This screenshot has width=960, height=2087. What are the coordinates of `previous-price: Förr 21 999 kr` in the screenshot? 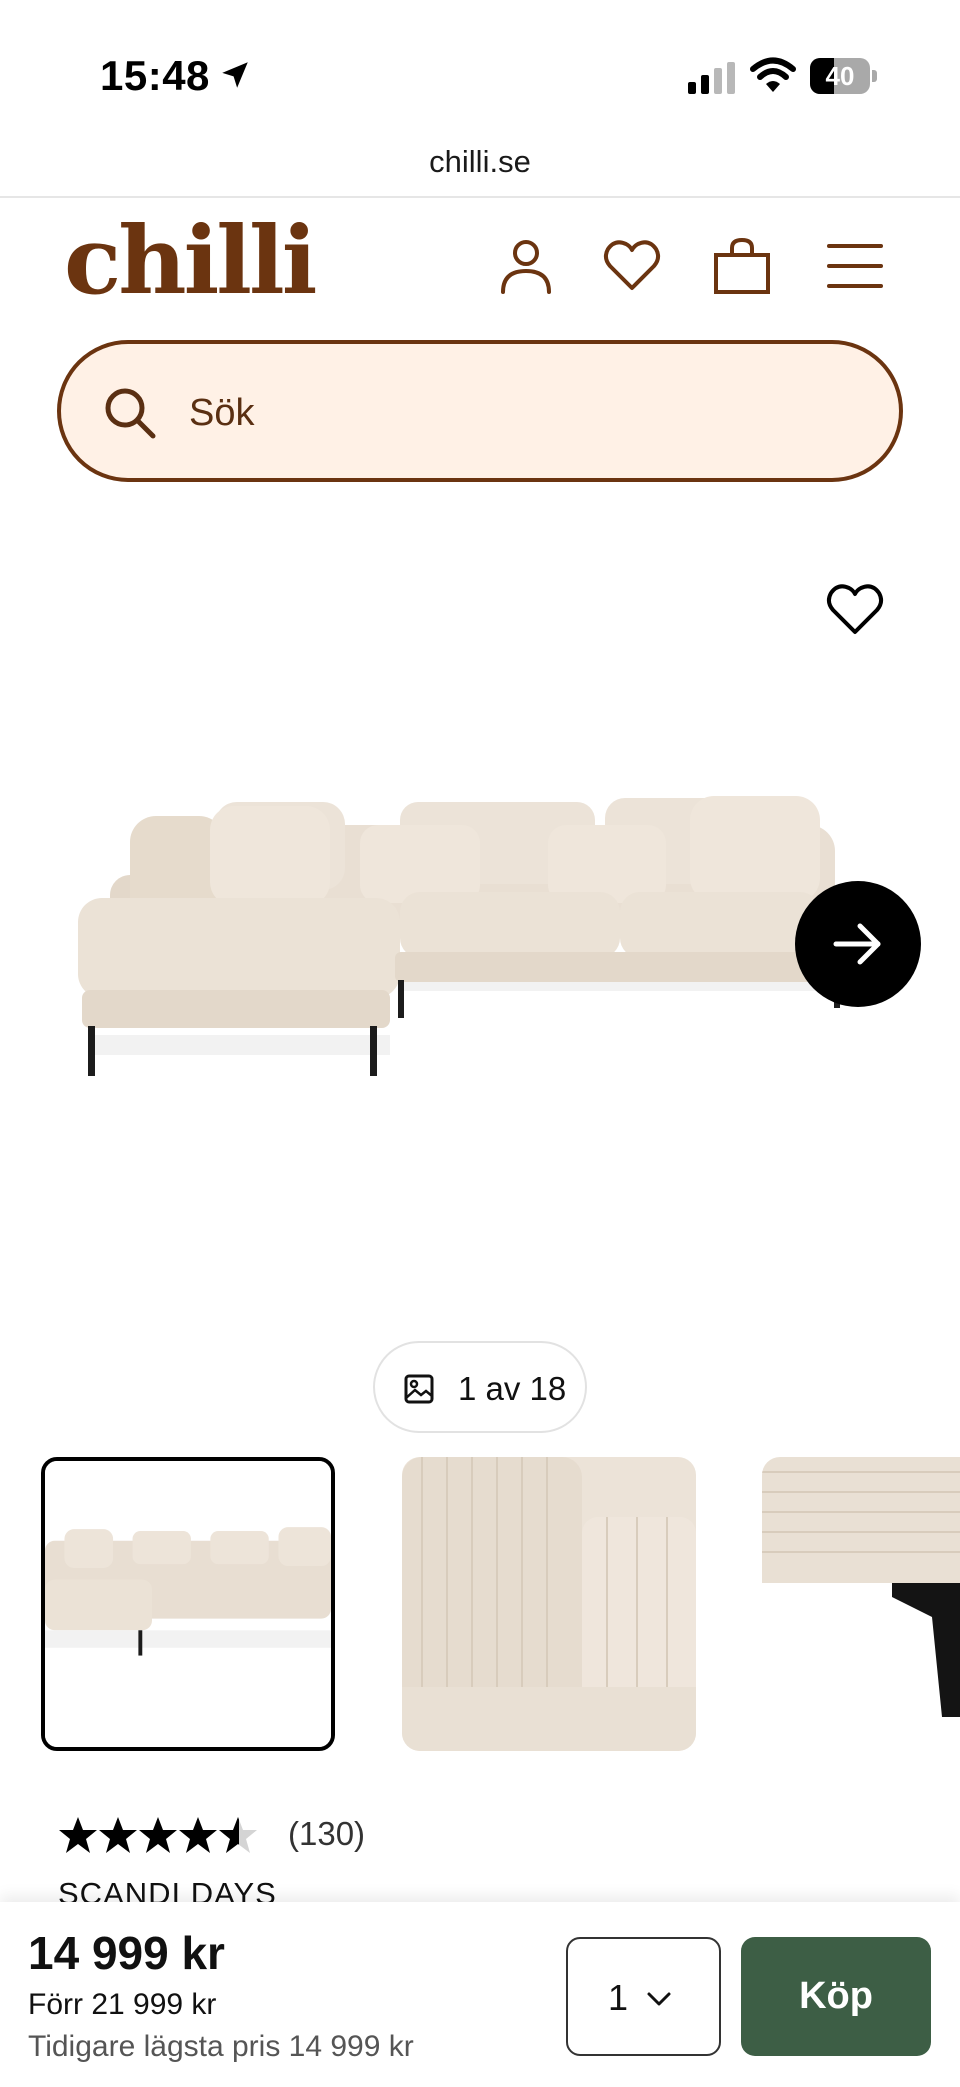 It's located at (122, 2004).